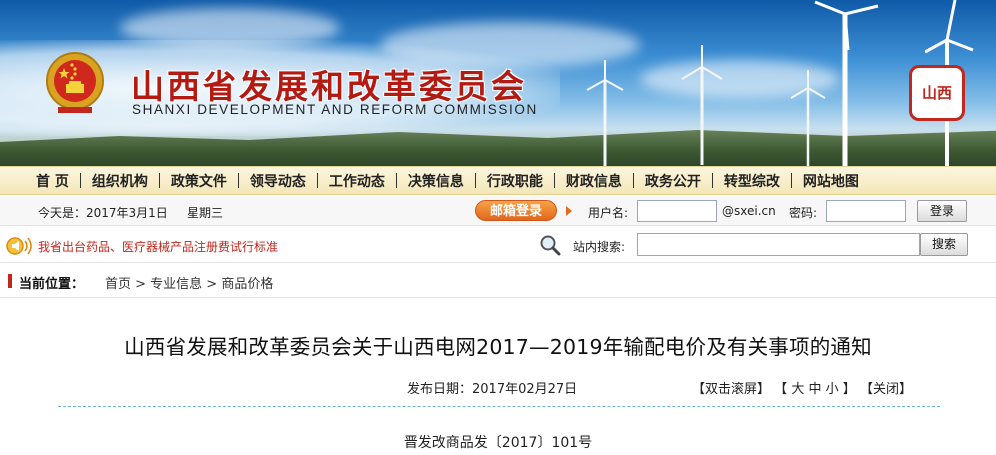 The width and height of the screenshot is (996, 455). What do you see at coordinates (677, 211) in the screenshot?
I see `username-input` at bounding box center [677, 211].